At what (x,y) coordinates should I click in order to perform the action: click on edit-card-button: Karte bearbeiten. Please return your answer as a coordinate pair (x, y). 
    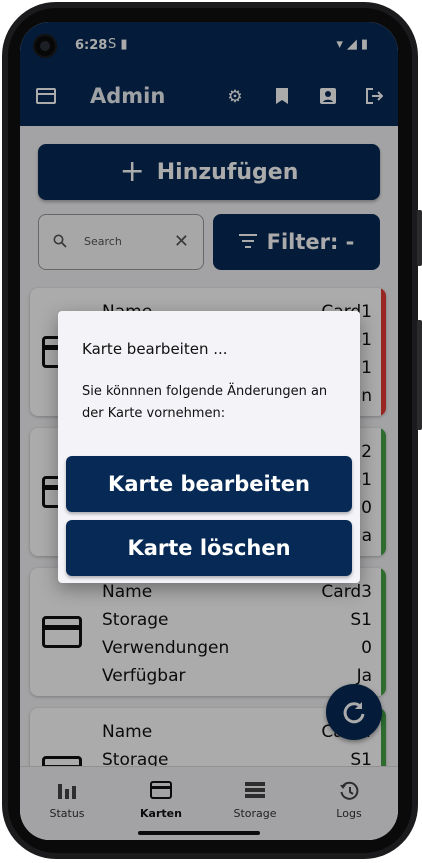
    Looking at the image, I should click on (209, 484).